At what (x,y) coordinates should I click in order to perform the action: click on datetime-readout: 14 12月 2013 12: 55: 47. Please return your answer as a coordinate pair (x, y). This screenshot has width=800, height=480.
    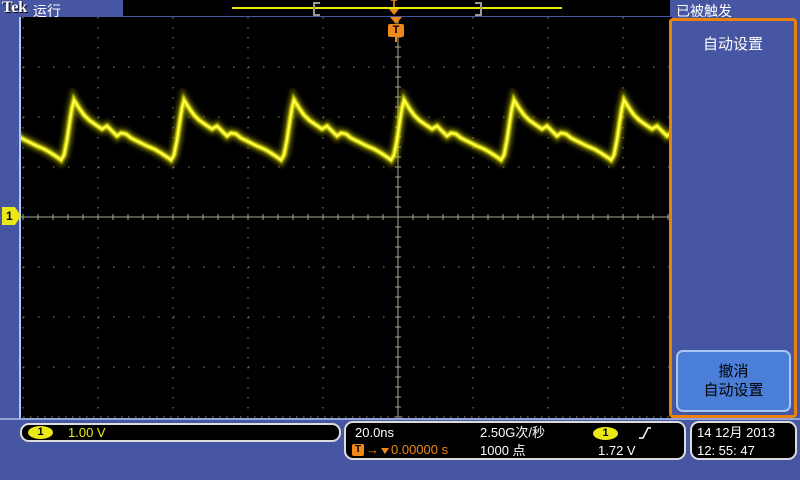
    Looking at the image, I should click on (743, 440).